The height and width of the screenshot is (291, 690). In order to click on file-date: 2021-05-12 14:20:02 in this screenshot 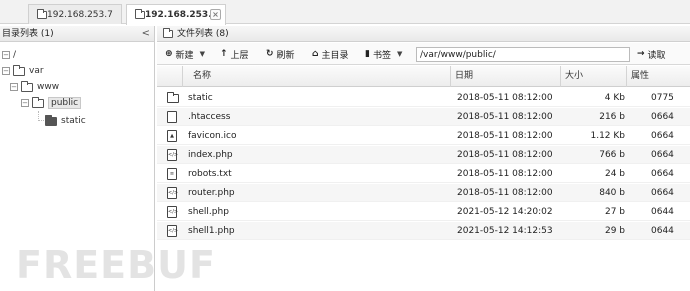, I will do `click(505, 212)`.